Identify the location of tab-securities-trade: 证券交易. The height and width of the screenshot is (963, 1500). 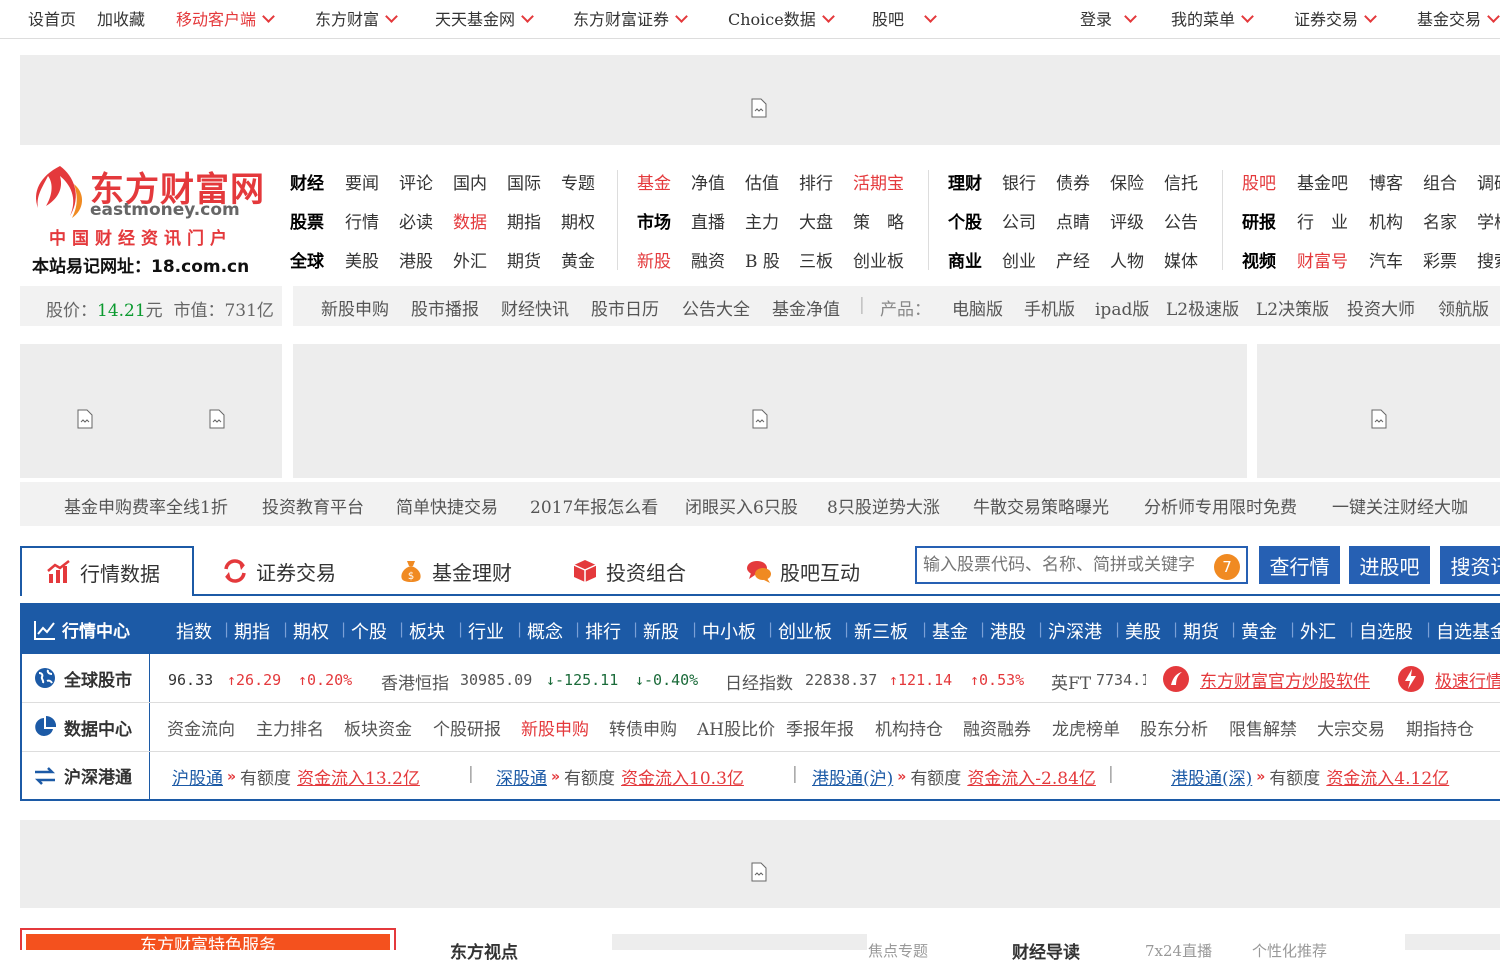
(279, 571).